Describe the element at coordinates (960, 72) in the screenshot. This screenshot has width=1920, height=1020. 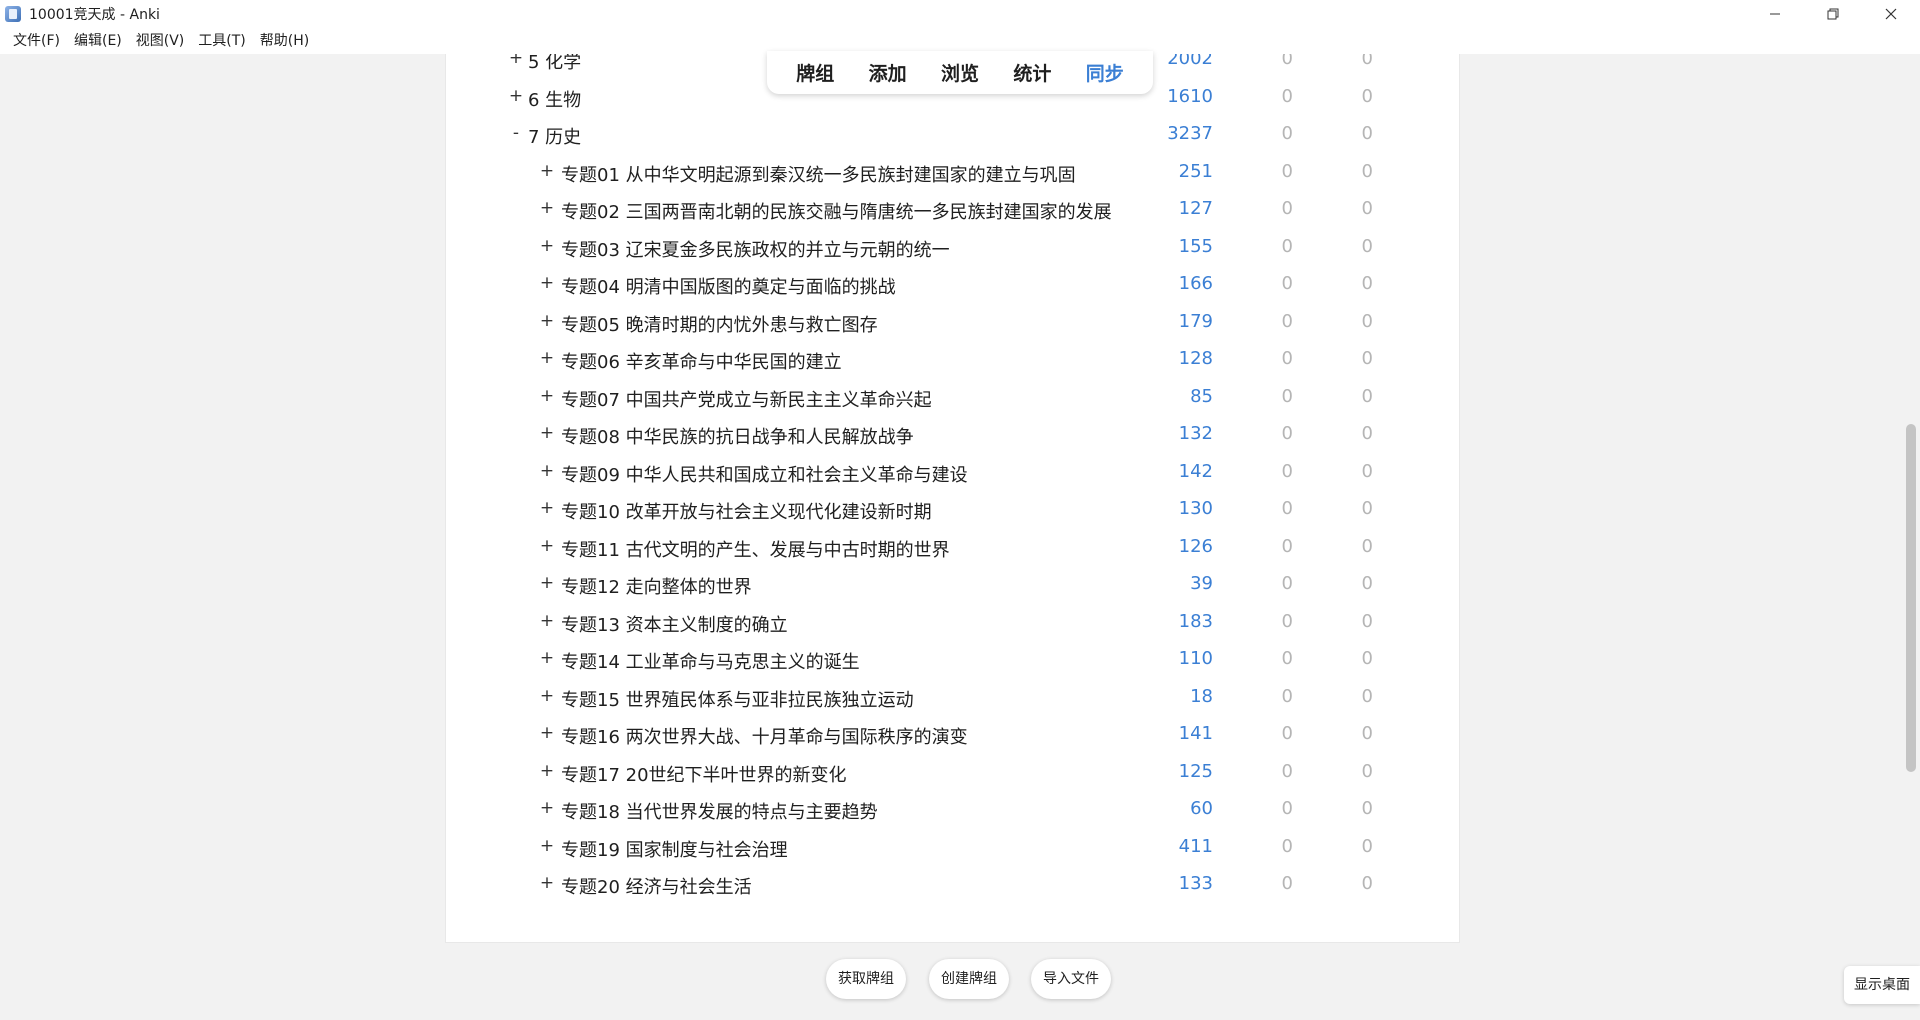
I see `tab-browse: 浏览` at that location.